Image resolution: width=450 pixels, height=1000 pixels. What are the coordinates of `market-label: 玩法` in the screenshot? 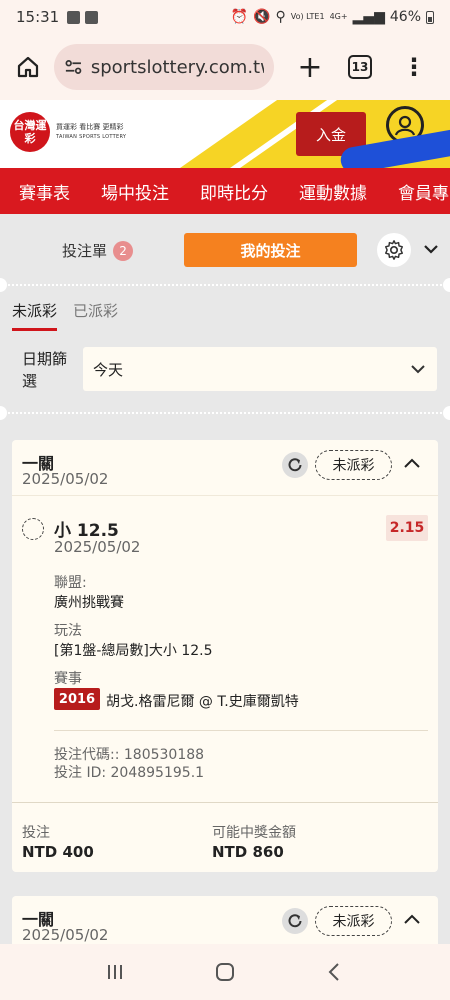 It's located at (68, 631).